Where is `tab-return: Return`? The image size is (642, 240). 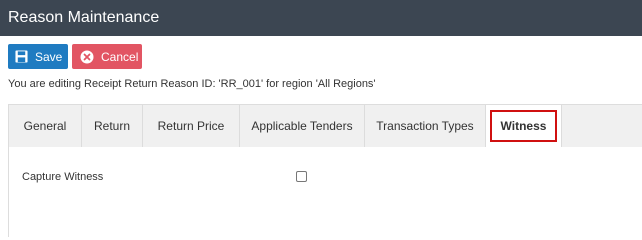 tab-return: Return is located at coordinates (112, 126).